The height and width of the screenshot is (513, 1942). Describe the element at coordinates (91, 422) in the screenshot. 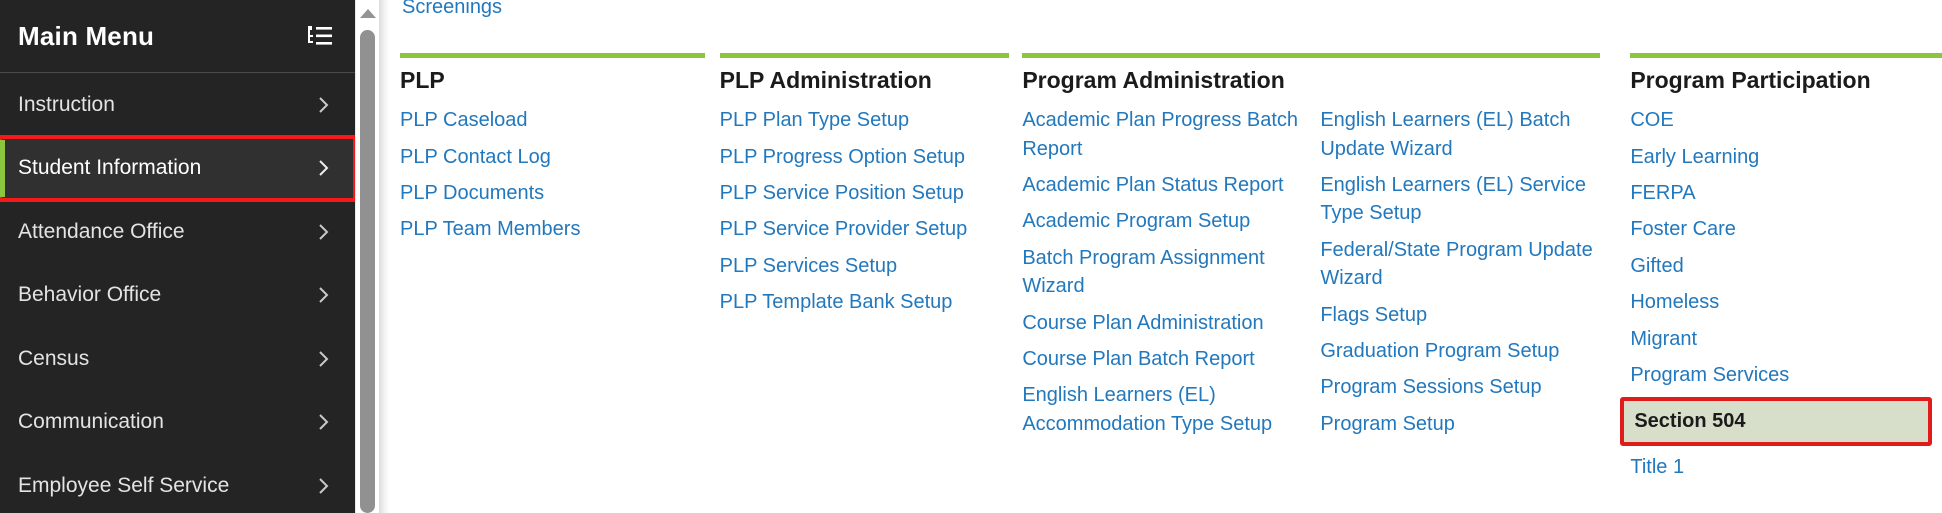

I see `sidebar-item-label: Communication` at that location.